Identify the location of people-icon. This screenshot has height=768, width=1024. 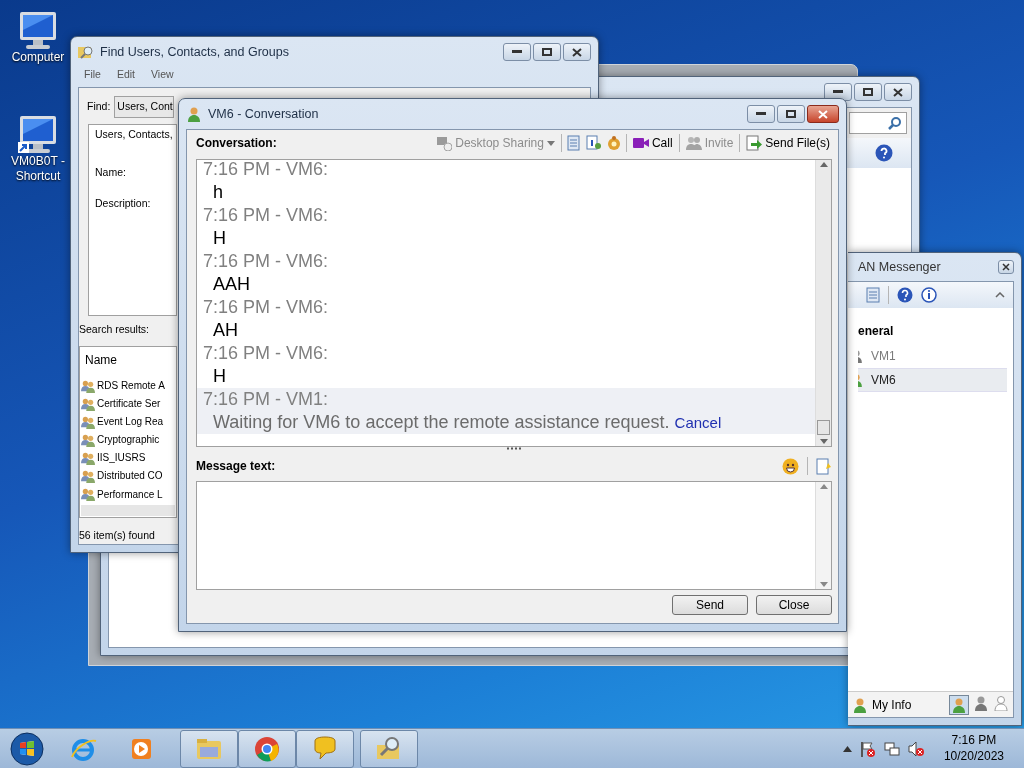
(693, 143).